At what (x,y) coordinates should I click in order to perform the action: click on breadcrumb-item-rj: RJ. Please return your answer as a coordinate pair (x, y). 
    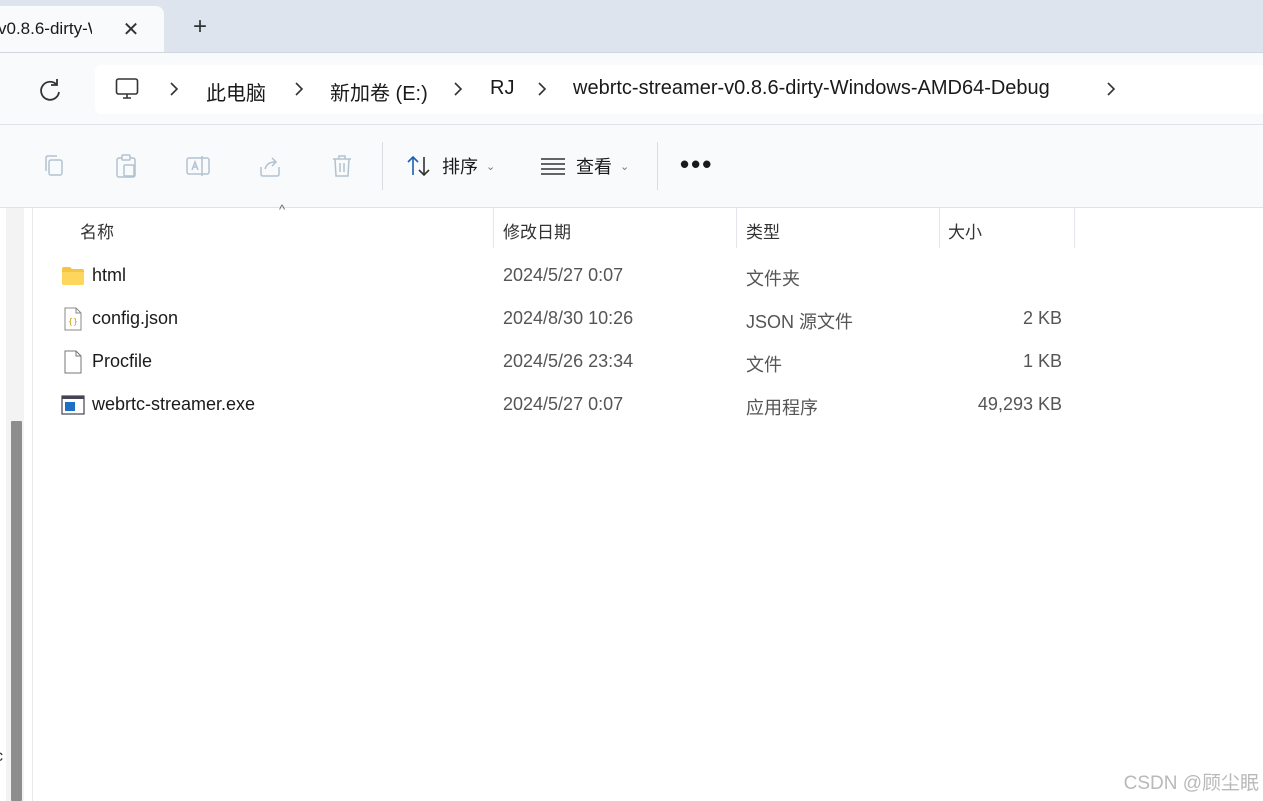
    Looking at the image, I should click on (502, 88).